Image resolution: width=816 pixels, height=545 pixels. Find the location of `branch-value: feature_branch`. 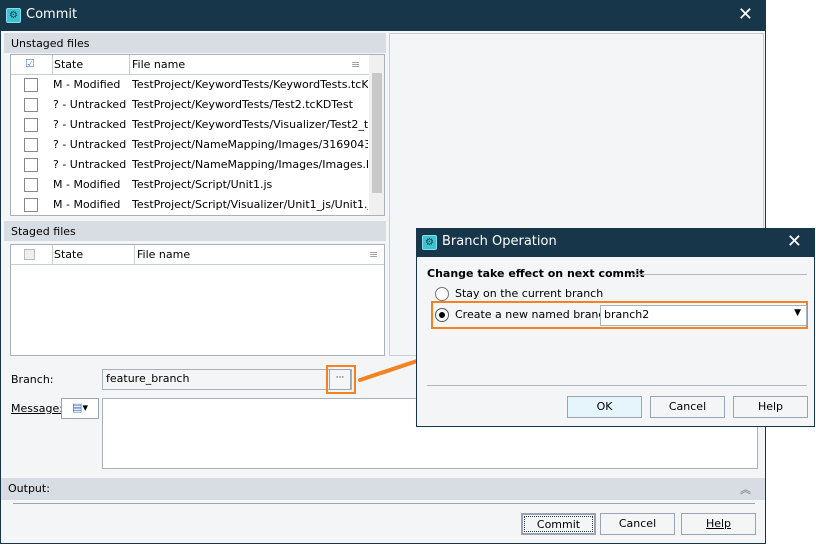

branch-value: feature_branch is located at coordinates (148, 378).